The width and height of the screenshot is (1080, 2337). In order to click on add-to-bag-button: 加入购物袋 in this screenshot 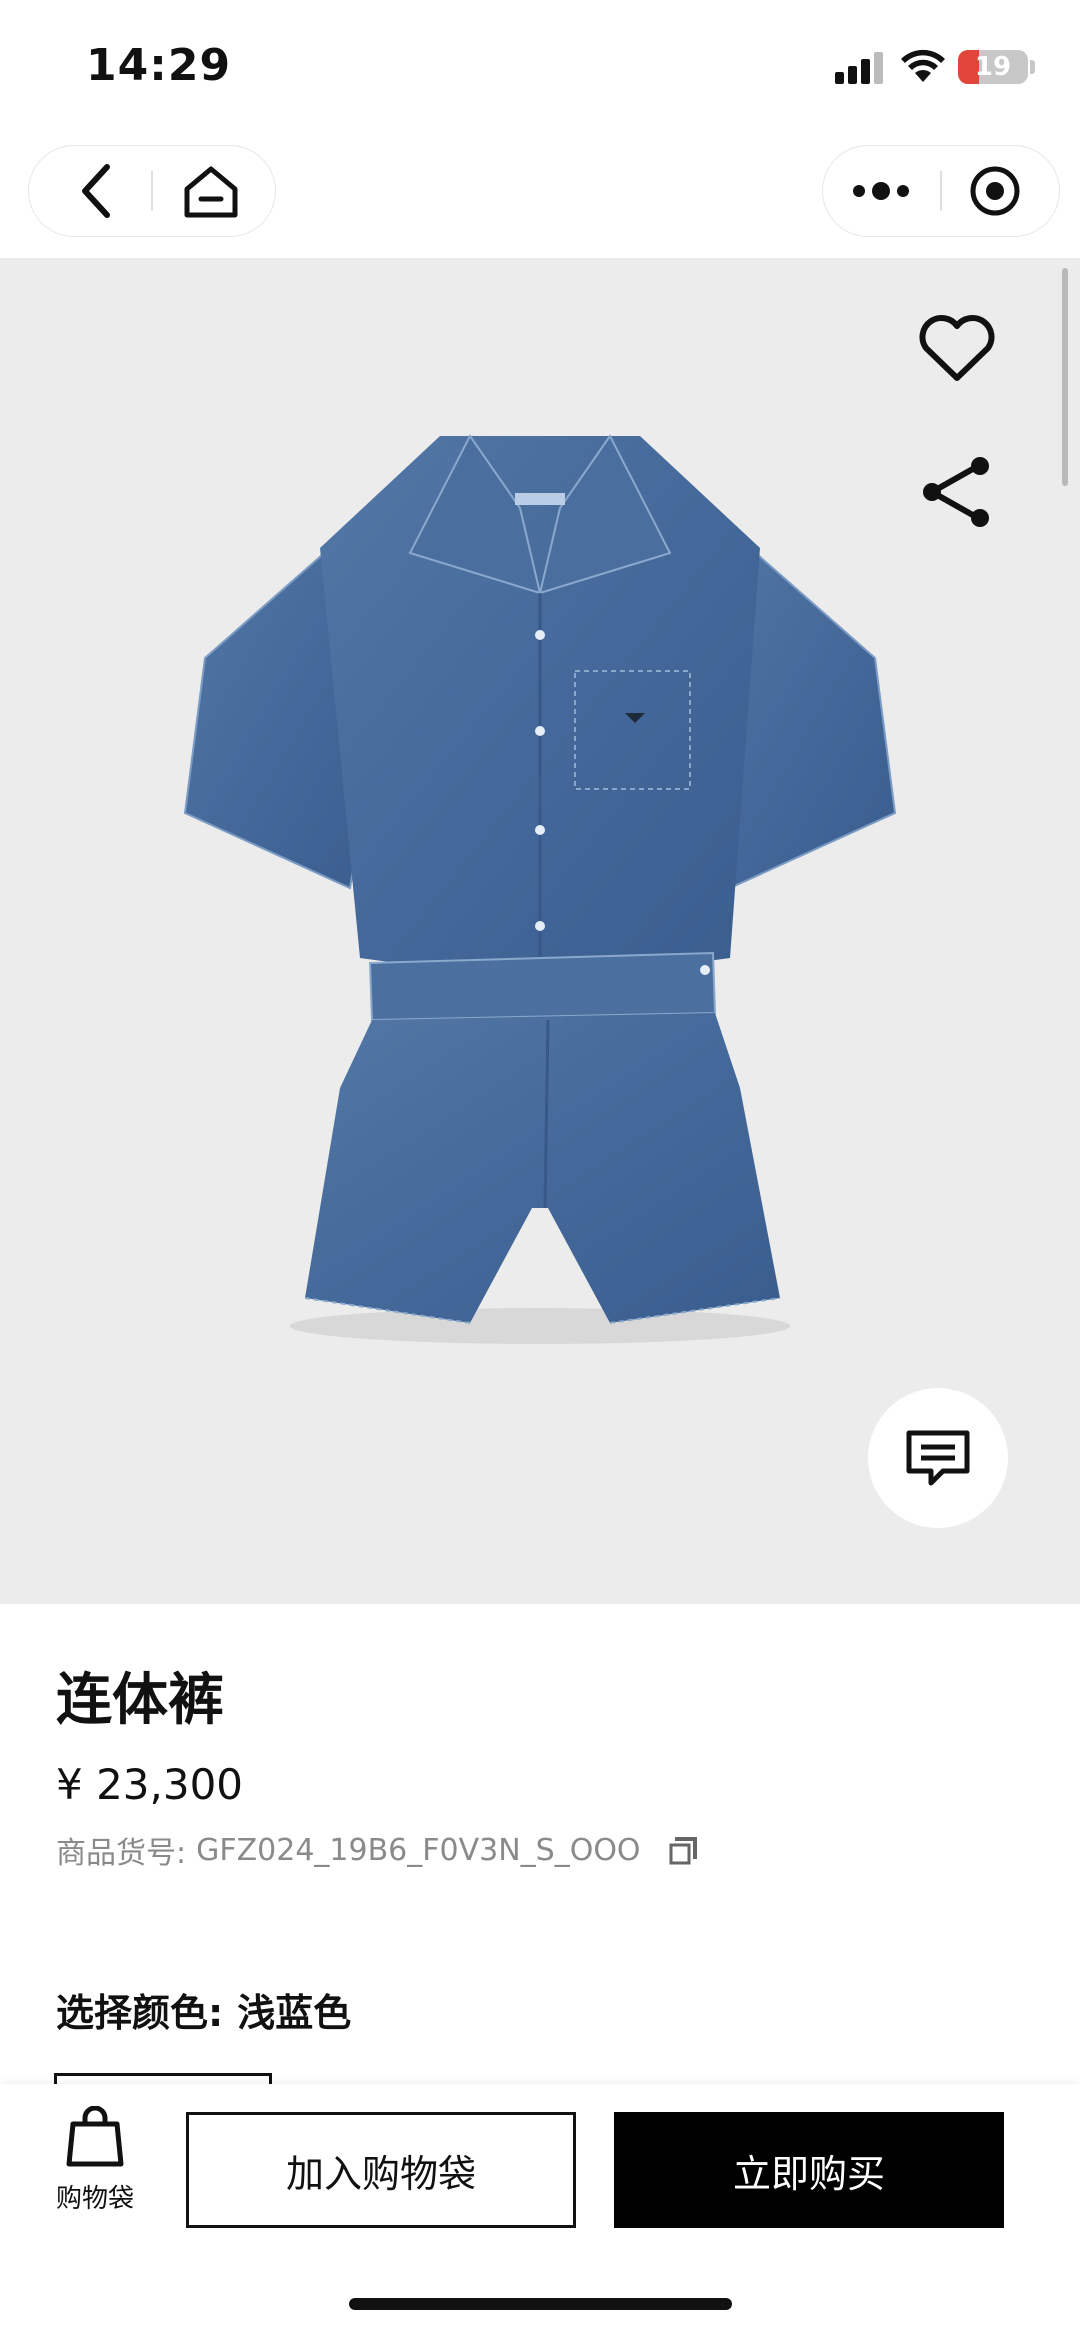, I will do `click(381, 2170)`.